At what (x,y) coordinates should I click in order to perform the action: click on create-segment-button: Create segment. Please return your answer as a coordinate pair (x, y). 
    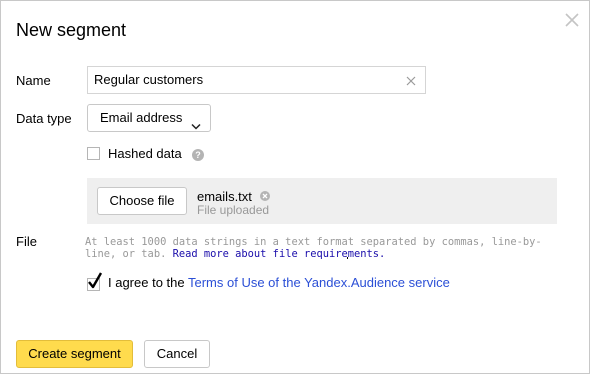
    Looking at the image, I should click on (74, 354).